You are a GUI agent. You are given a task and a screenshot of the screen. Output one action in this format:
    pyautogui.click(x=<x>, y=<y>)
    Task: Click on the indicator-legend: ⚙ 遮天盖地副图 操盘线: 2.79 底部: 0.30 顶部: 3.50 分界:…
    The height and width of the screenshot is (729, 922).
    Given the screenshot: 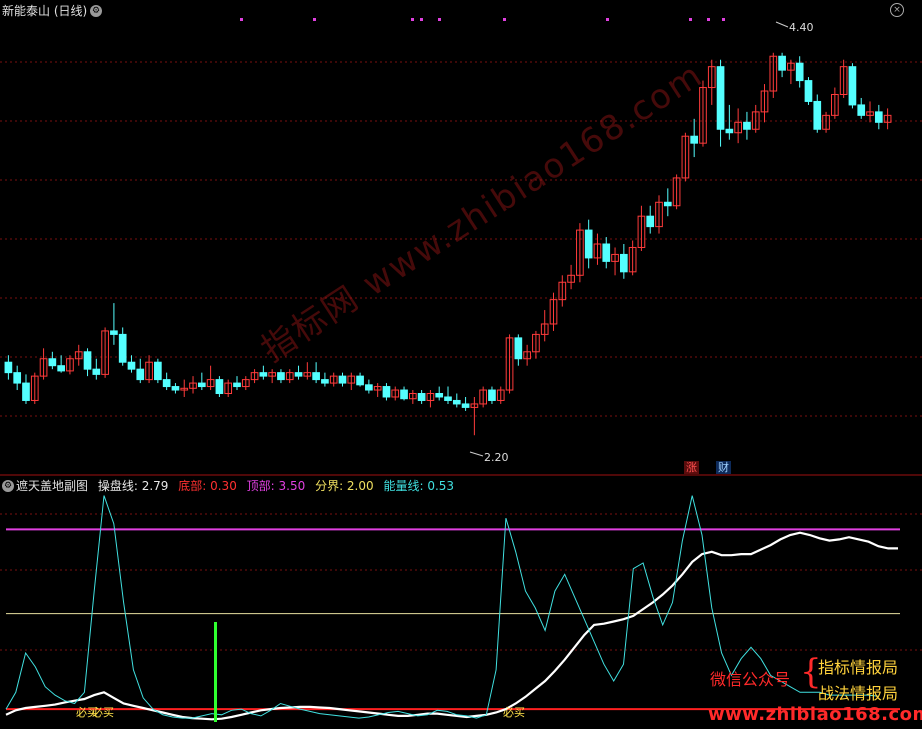 What is the action you would take?
    pyautogui.click(x=231, y=486)
    